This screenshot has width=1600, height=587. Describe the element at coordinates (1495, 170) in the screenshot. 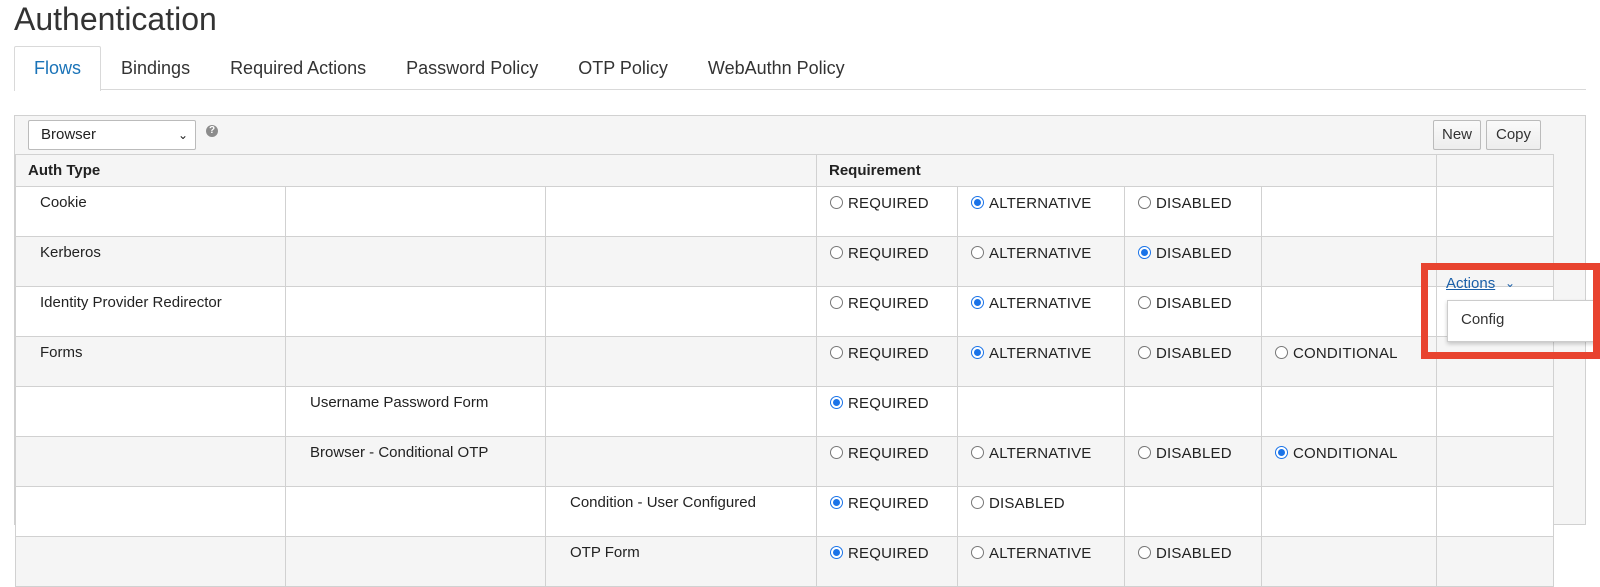

I see `actions-header` at that location.